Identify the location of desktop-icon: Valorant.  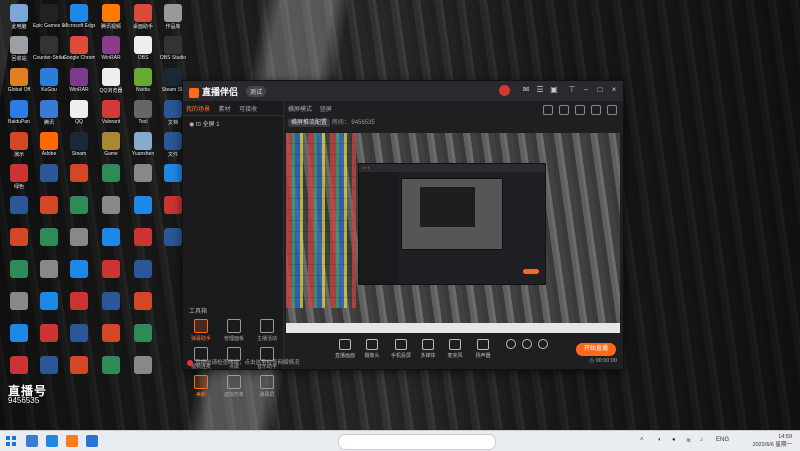
(111, 112).